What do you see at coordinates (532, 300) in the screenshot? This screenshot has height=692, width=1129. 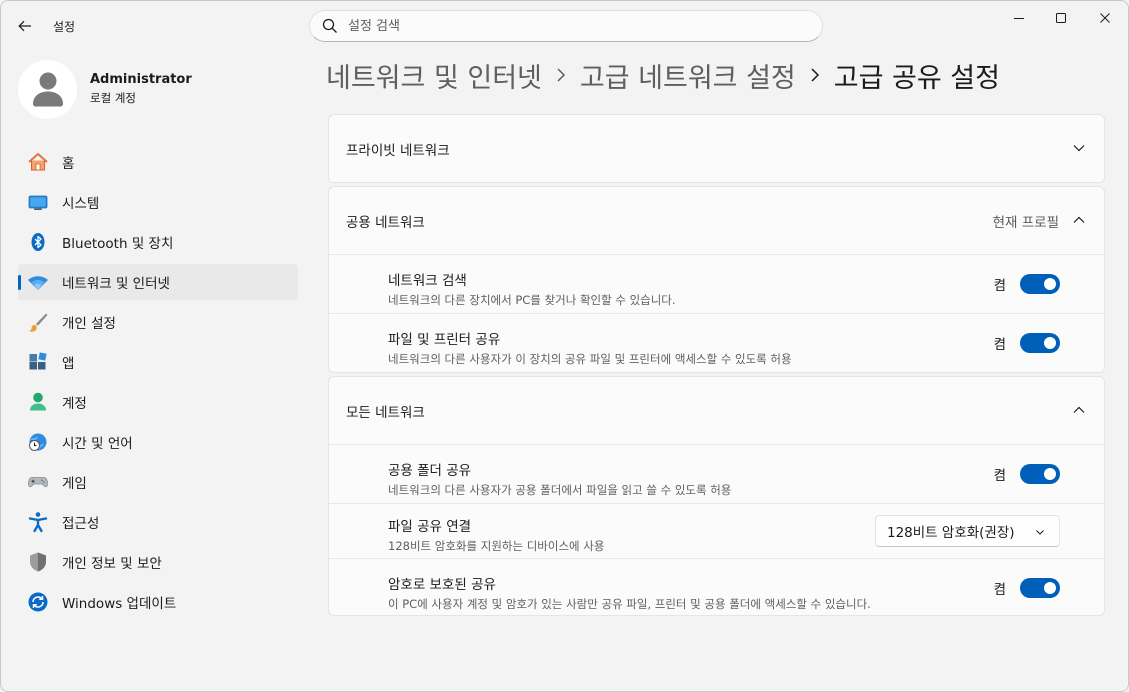 I see `row-description: 네트워크의 다른 장치에서 PC를 찾거나 확인할 수 있습니다.` at bounding box center [532, 300].